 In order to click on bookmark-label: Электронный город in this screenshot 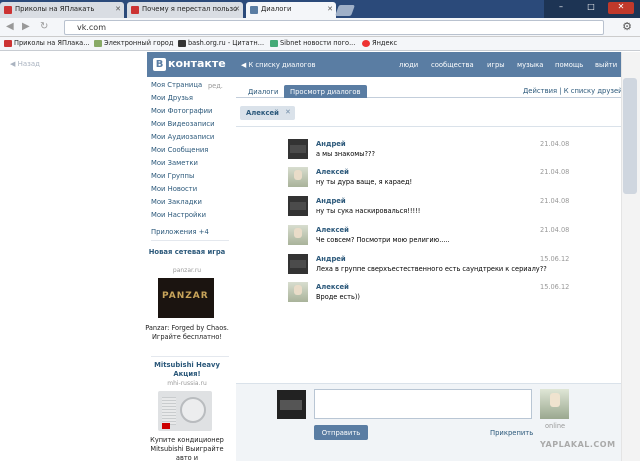, I will do `click(139, 43)`.